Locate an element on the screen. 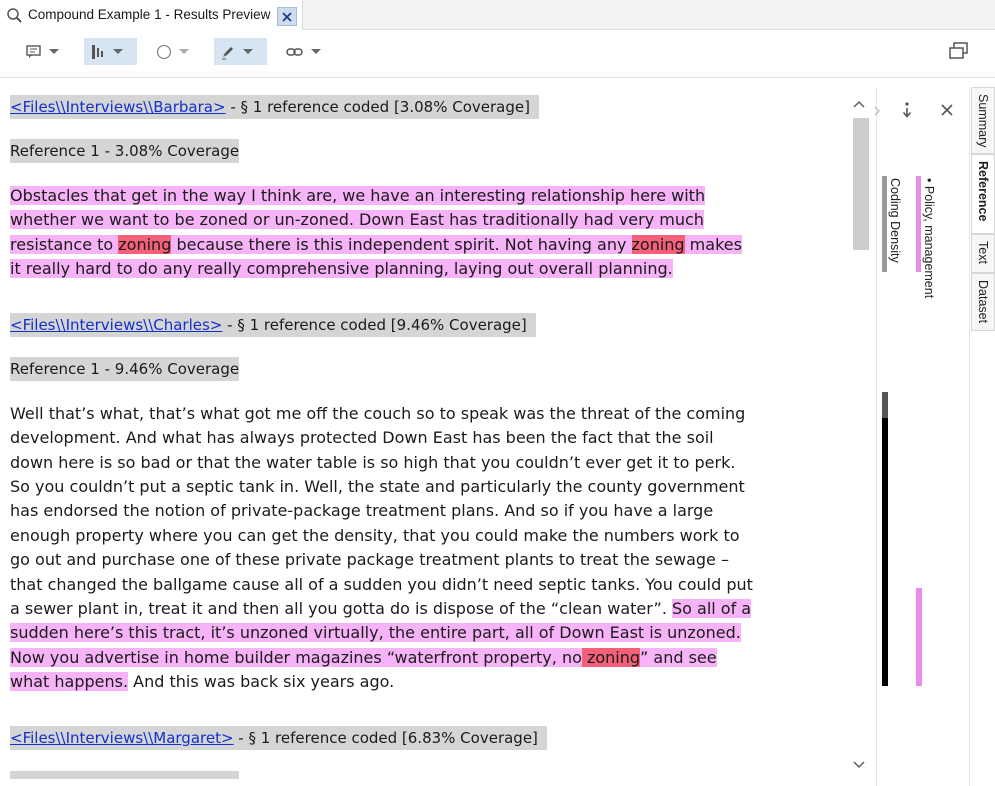 The width and height of the screenshot is (995, 786). coding-stripes-icon is located at coordinates (97, 51).